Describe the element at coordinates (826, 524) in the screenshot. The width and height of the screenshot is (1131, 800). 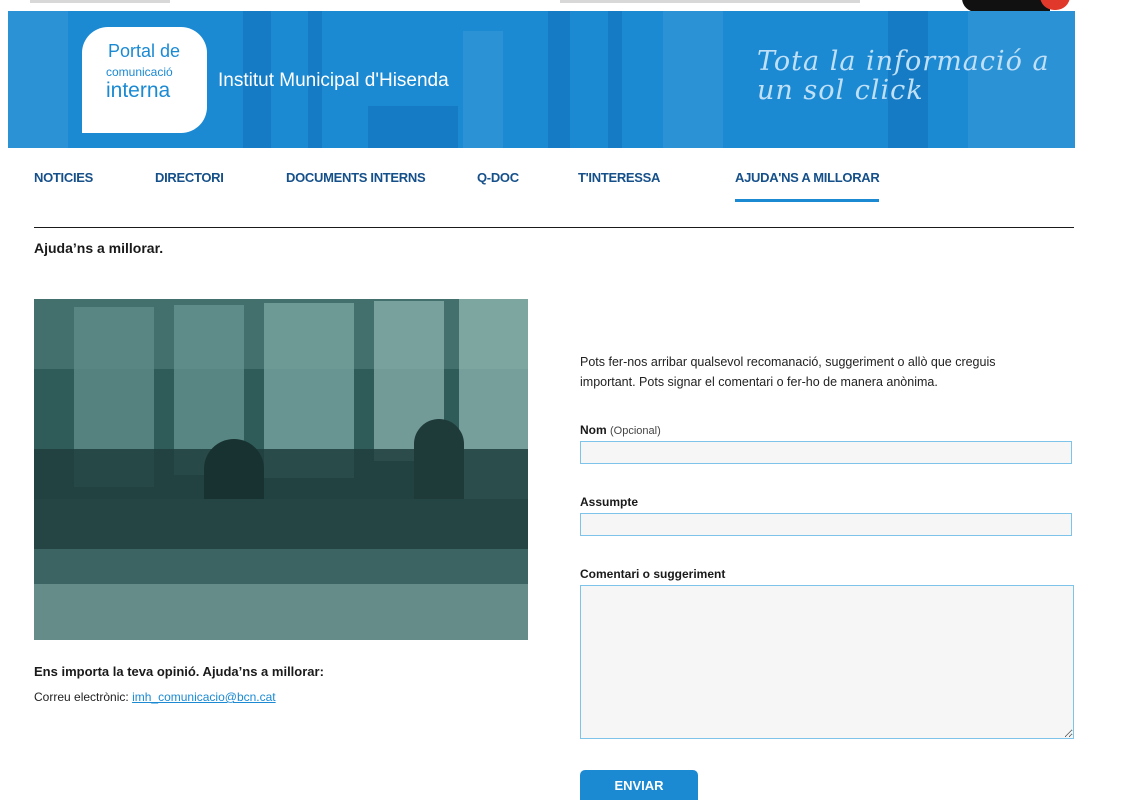
I see `subject-field` at that location.